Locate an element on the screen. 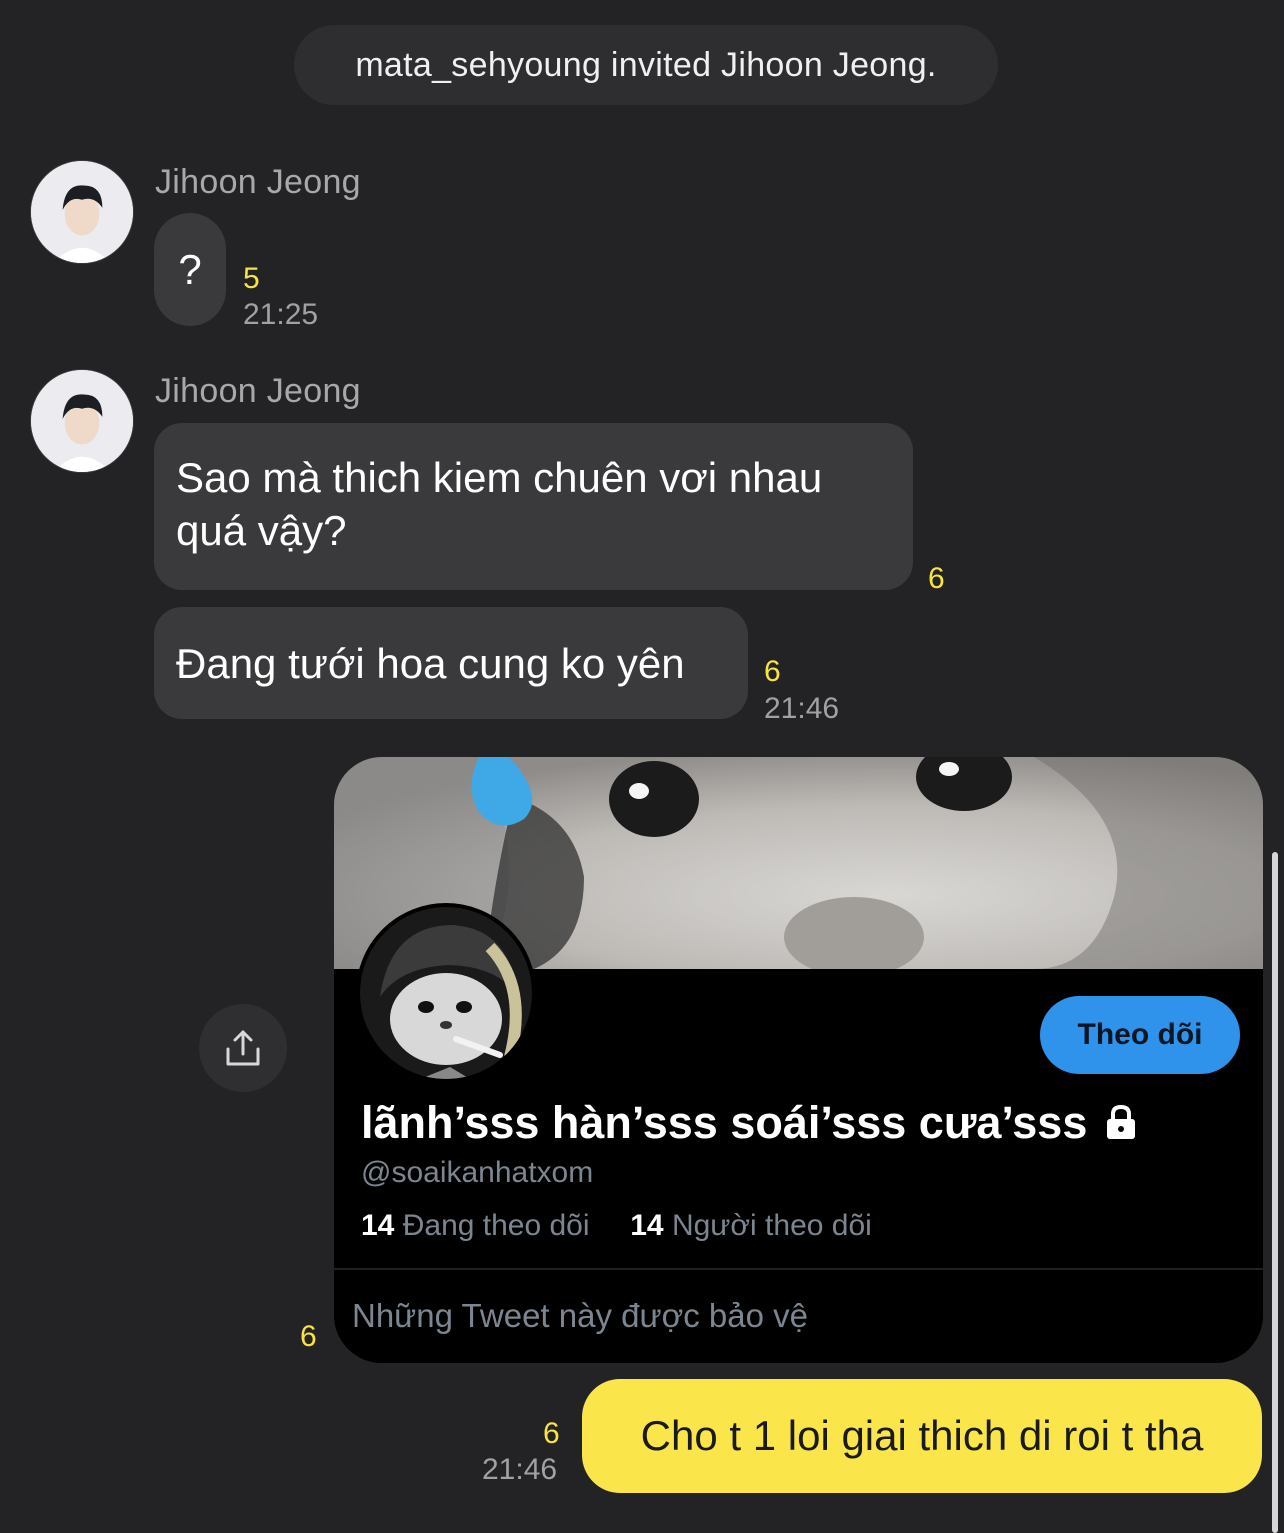 The height and width of the screenshot is (1533, 1284). message-text: ? is located at coordinates (190, 269).